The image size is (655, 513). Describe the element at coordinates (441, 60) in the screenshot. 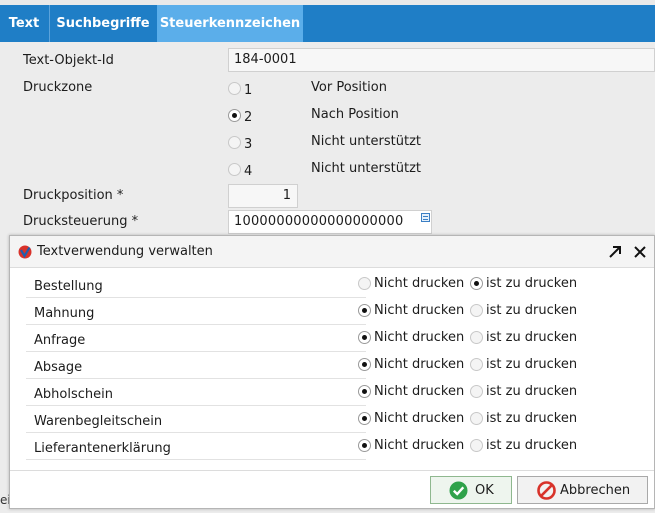

I see `text-objekt-id-field: 184-0001` at that location.